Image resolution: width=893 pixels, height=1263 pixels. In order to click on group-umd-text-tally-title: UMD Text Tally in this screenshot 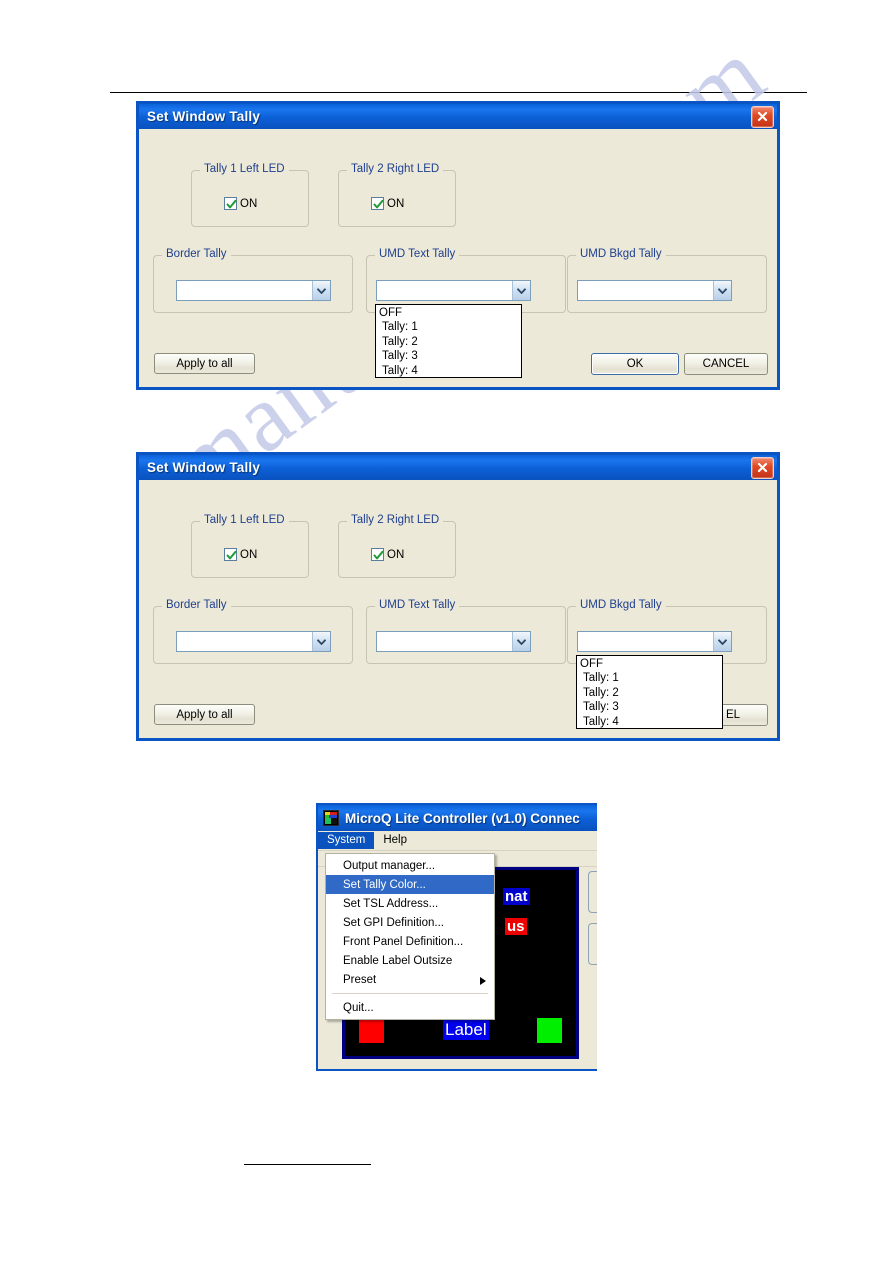, I will do `click(417, 254)`.